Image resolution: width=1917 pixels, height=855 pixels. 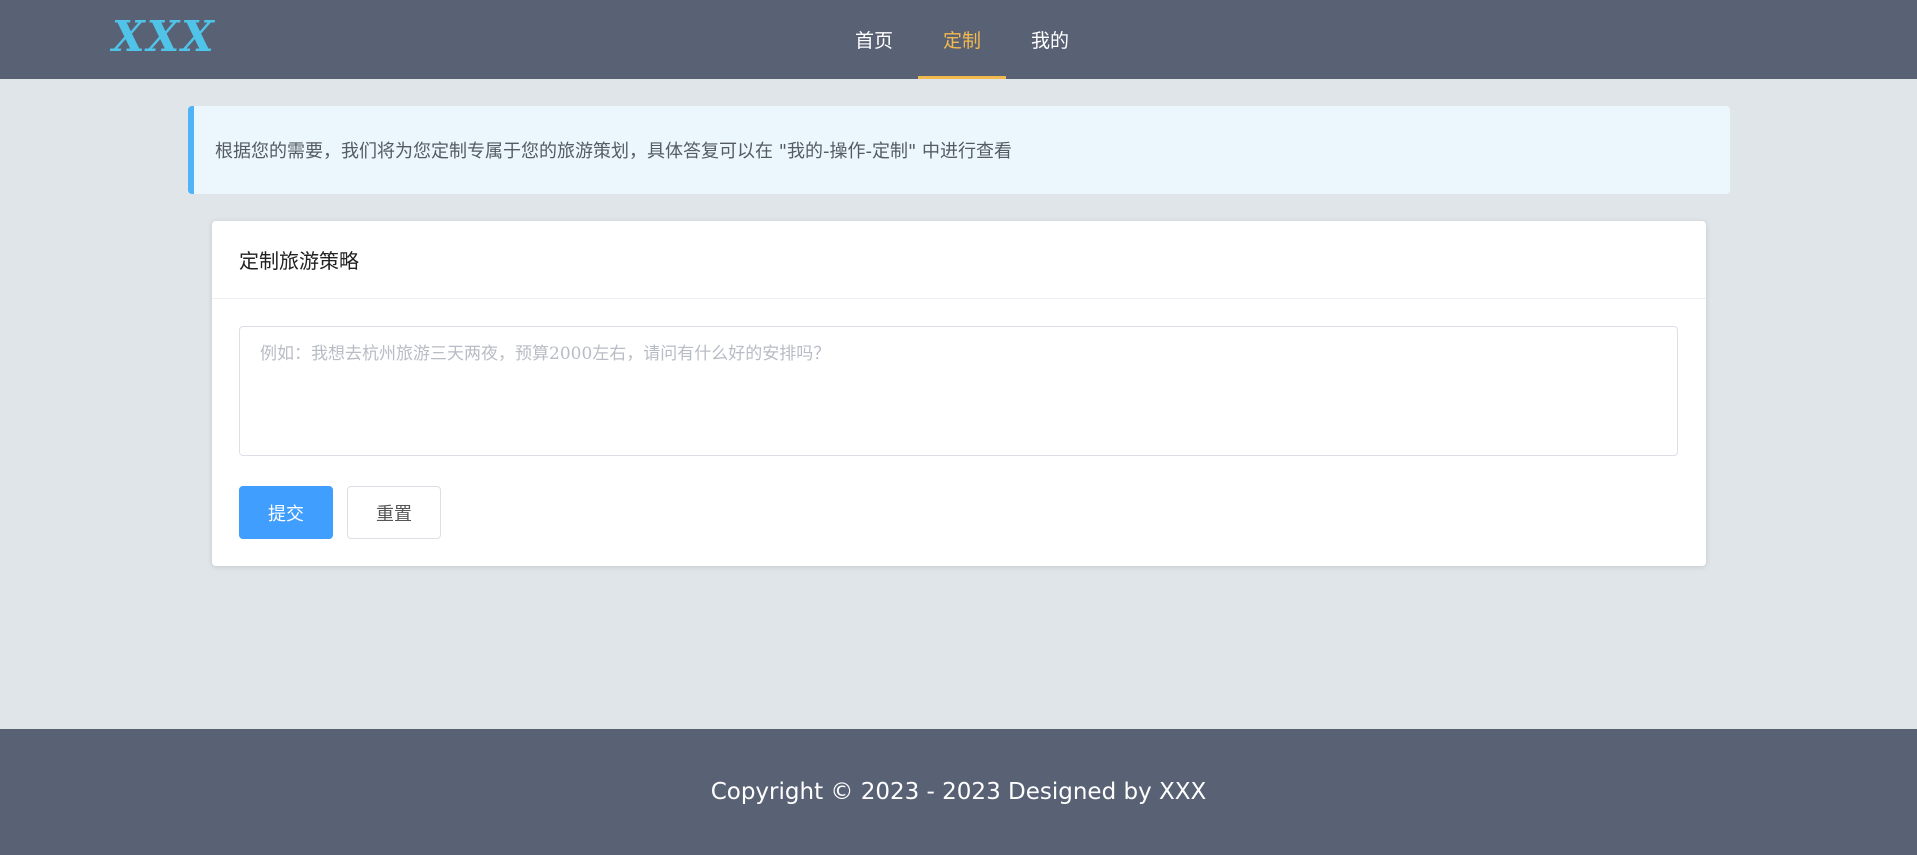 I want to click on nav-item-home: 首页, so click(x=874, y=39).